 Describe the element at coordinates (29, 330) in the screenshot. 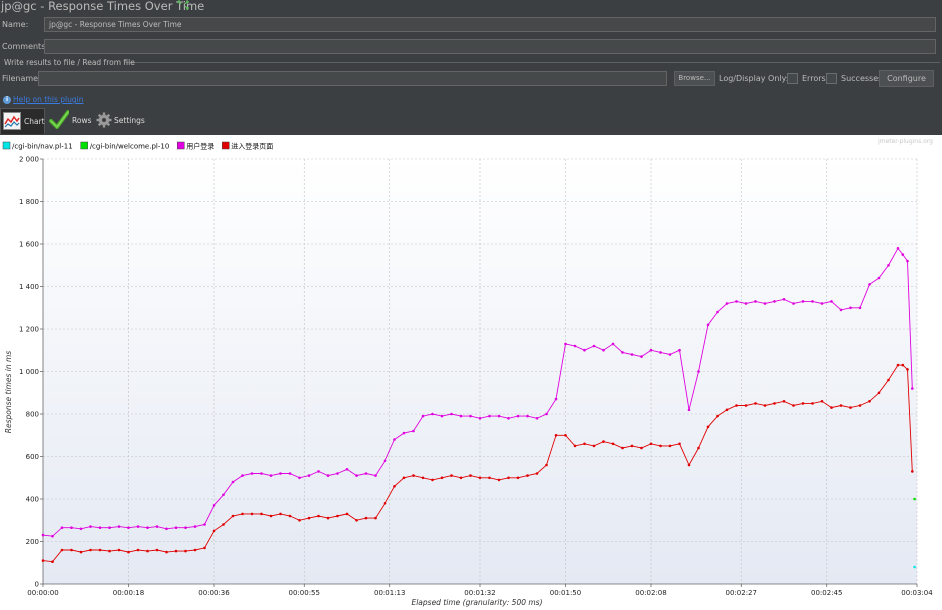

I see `y-tick-label: 1 200` at that location.